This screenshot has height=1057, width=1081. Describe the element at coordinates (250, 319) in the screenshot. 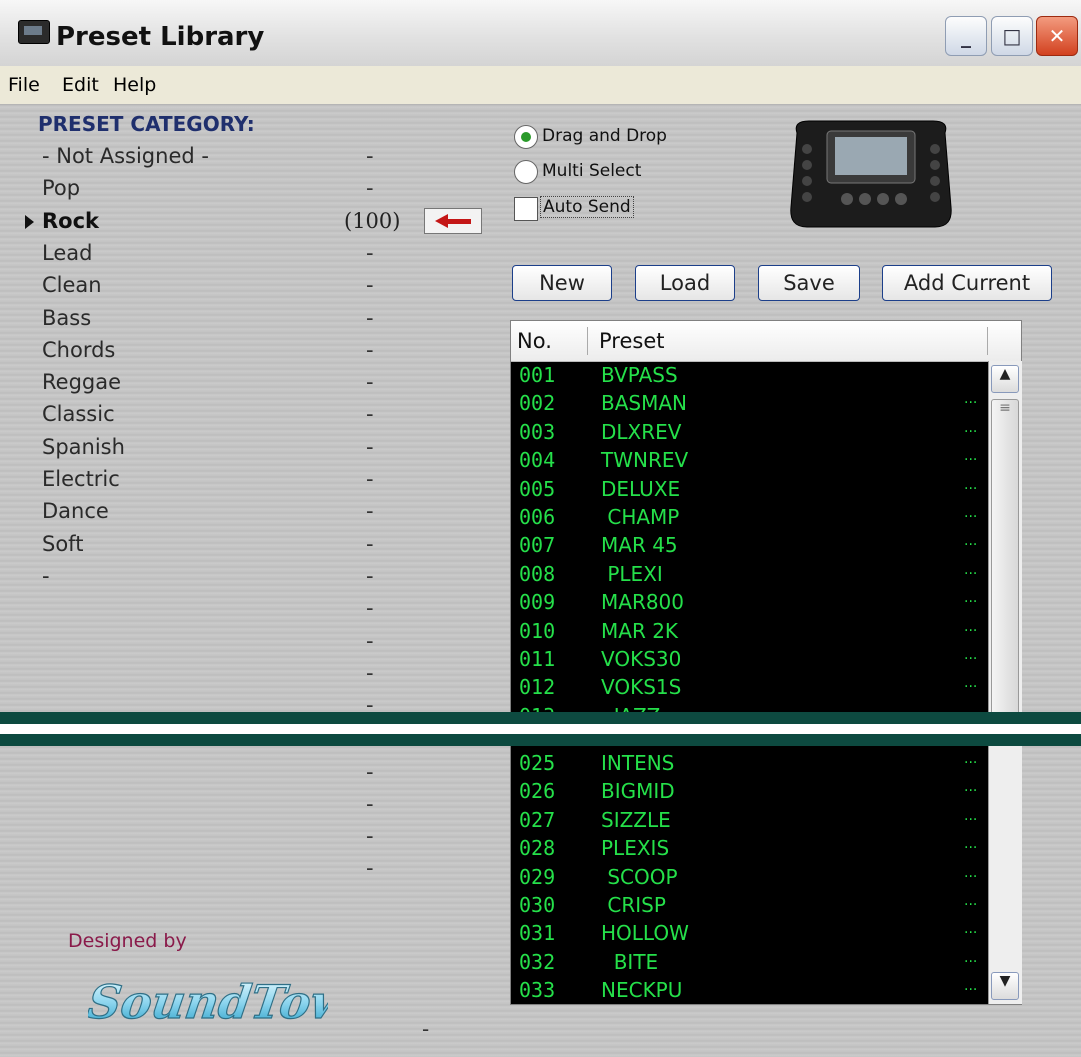

I see `category-item: Bass -` at that location.